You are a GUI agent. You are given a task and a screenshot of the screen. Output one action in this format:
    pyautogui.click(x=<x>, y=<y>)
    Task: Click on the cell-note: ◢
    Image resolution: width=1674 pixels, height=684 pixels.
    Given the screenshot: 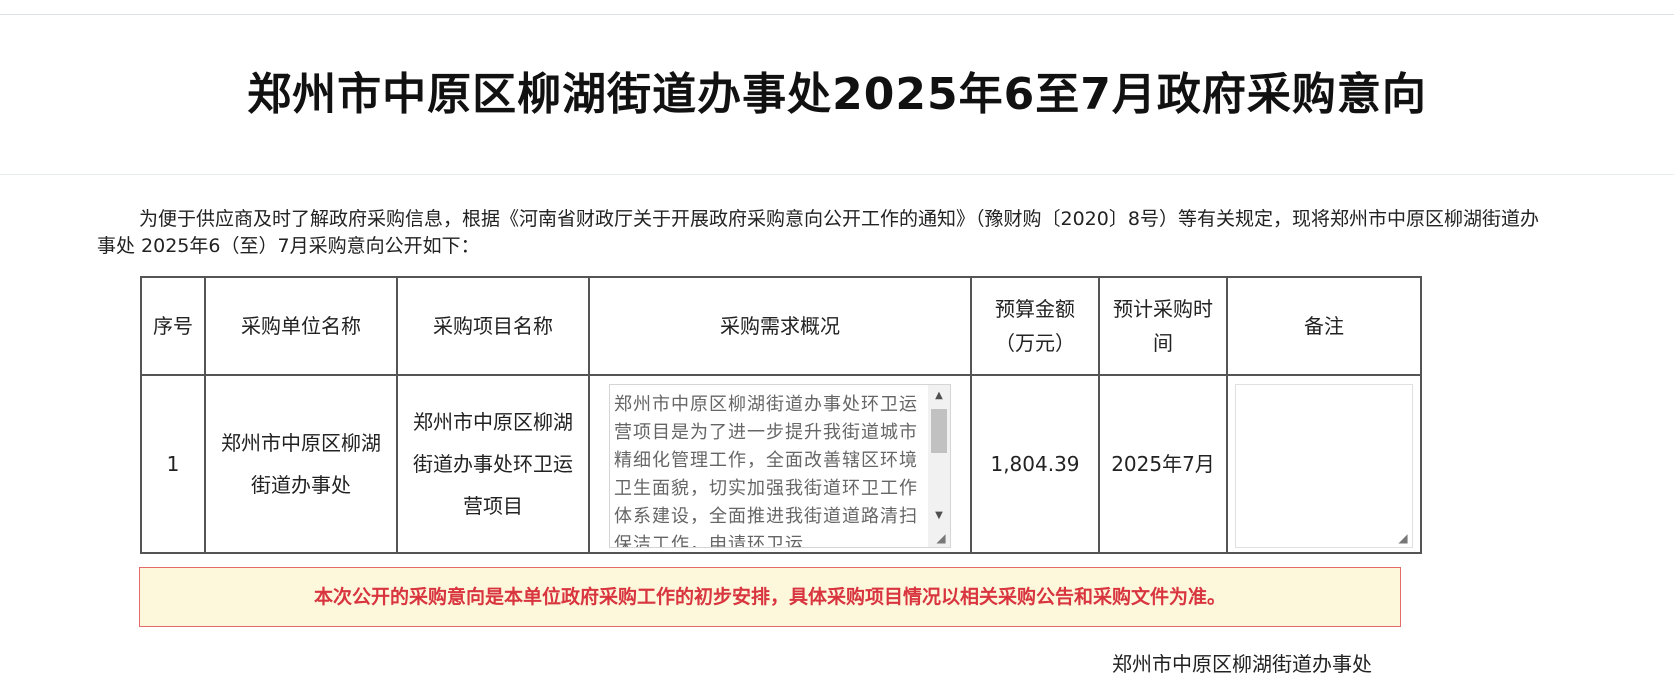 What is the action you would take?
    pyautogui.click(x=1324, y=464)
    